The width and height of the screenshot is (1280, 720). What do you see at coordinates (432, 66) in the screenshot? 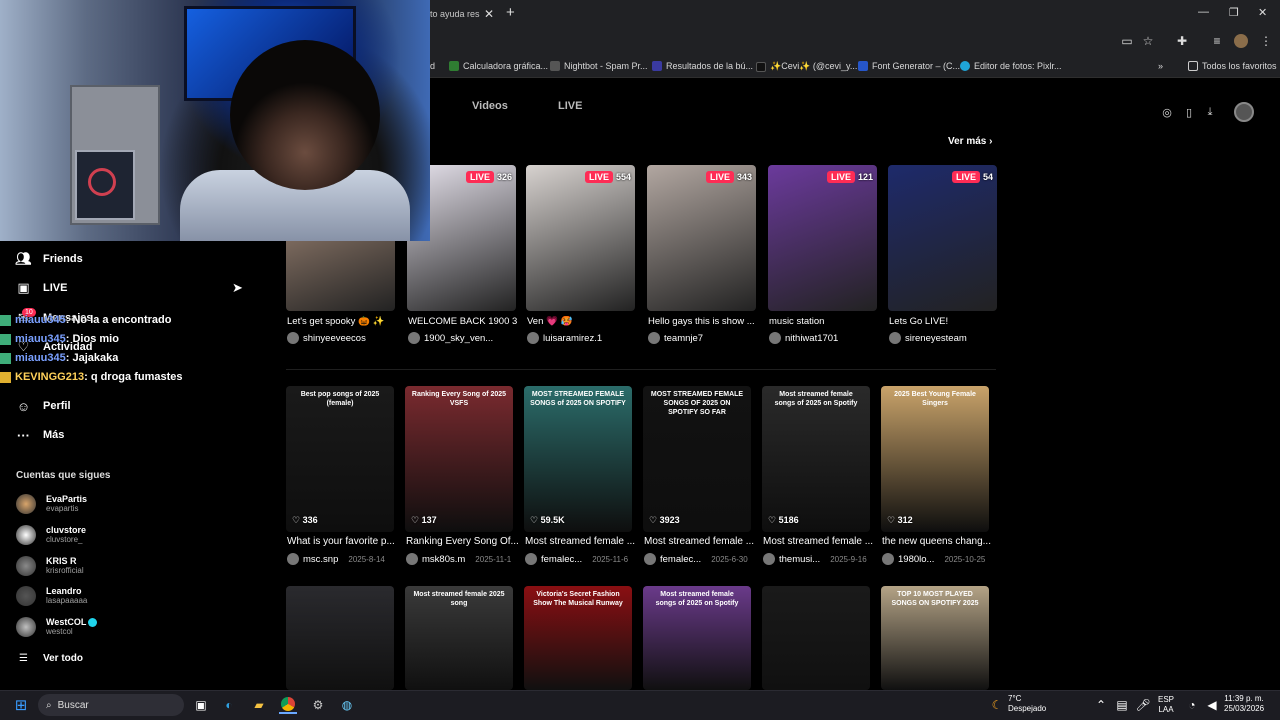
I see `bookmark-item: d` at bounding box center [432, 66].